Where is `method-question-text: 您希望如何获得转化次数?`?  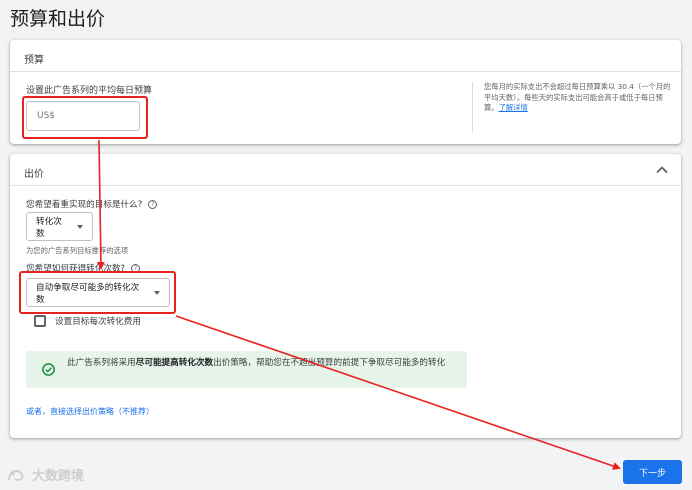 method-question-text: 您希望如何获得转化次数? is located at coordinates (76, 269).